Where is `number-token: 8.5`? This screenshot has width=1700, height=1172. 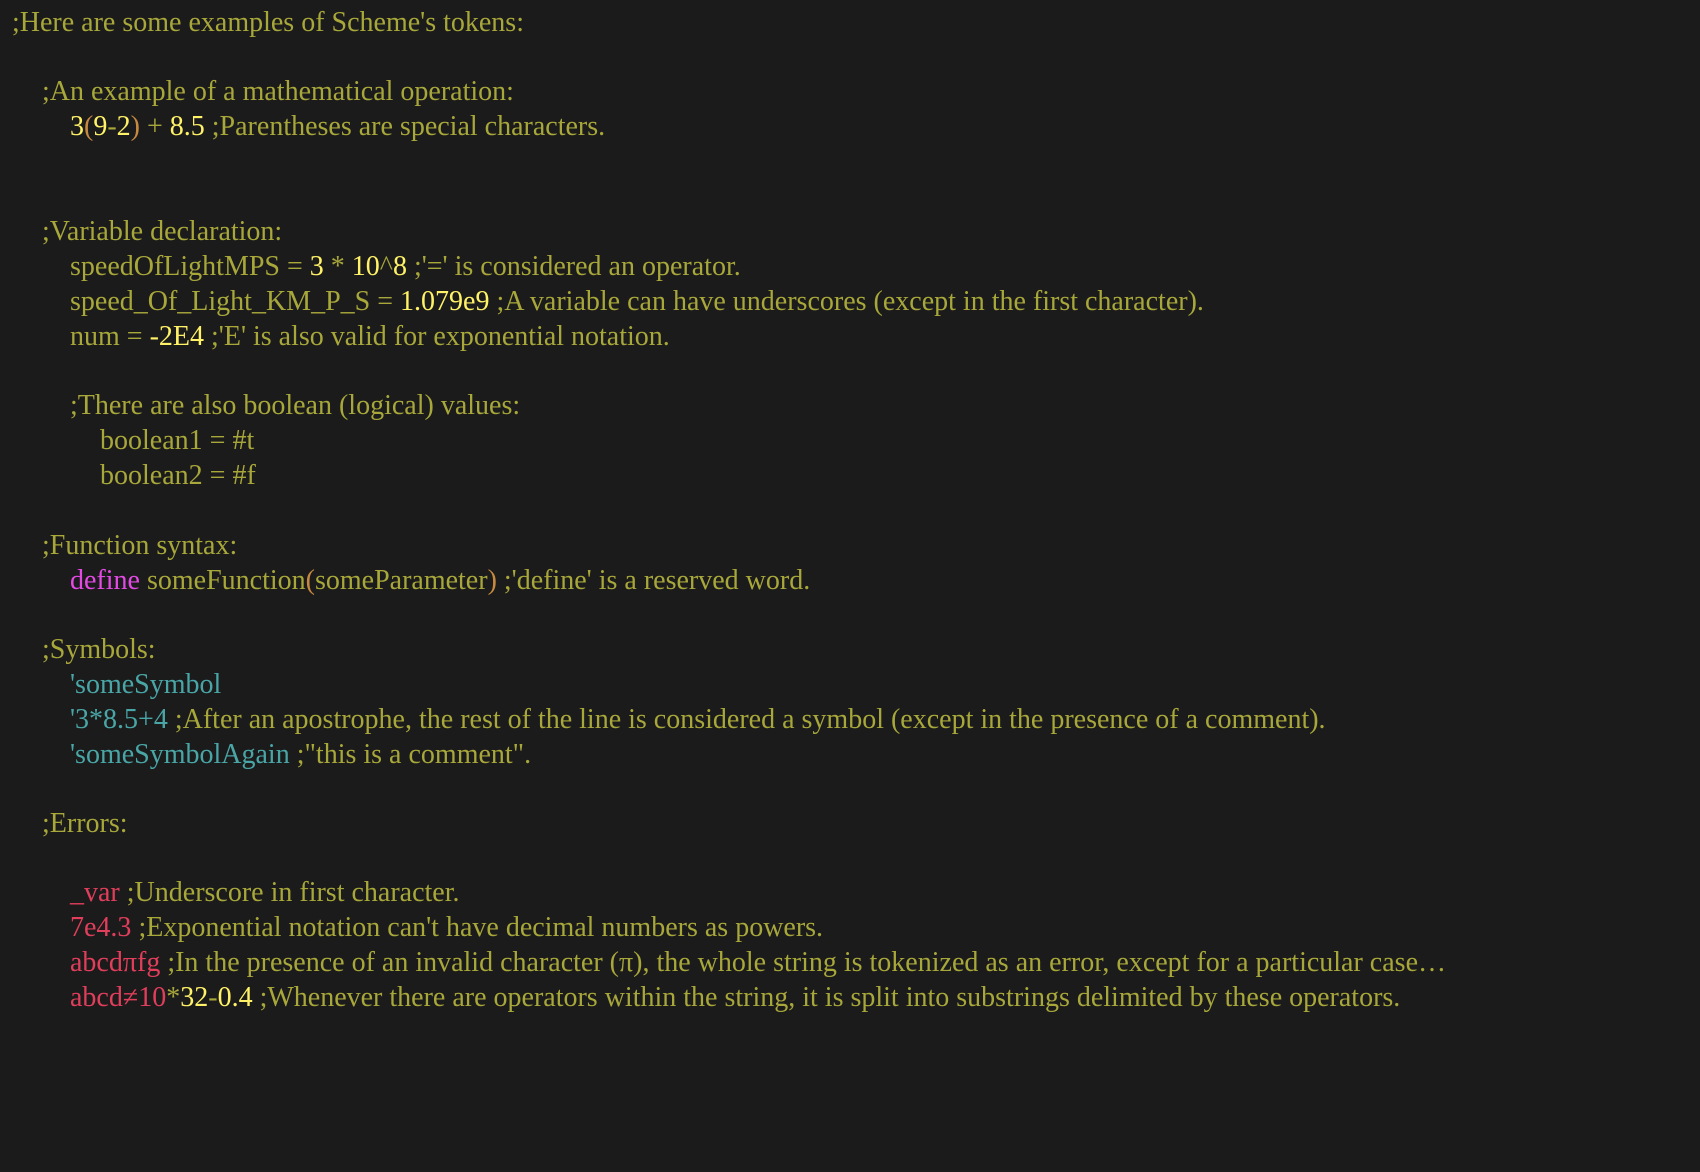 number-token: 8.5 is located at coordinates (187, 126).